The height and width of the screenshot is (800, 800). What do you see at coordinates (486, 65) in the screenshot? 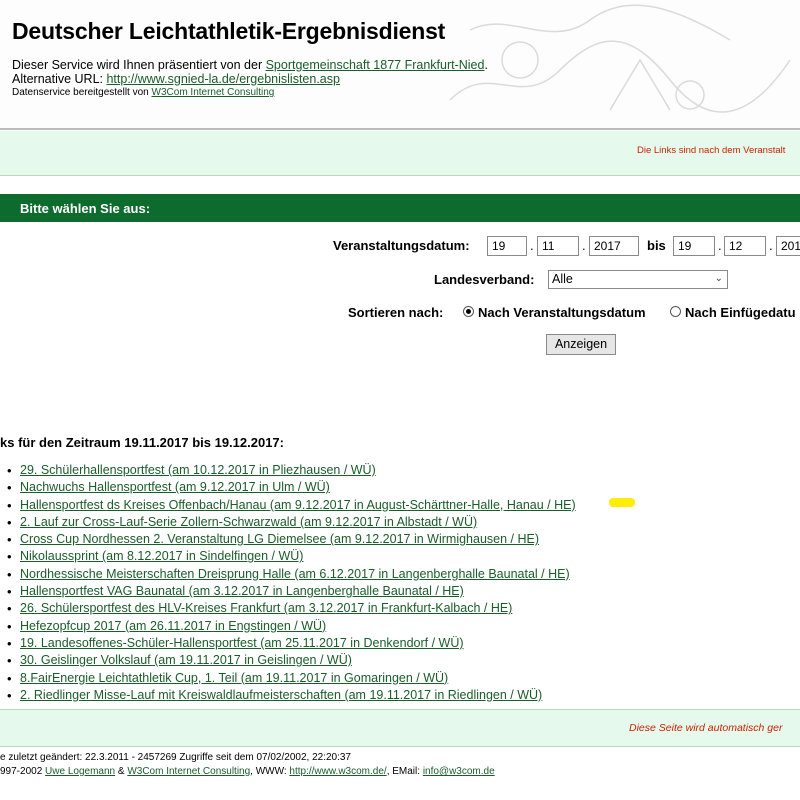
I see `service-suffix: .` at bounding box center [486, 65].